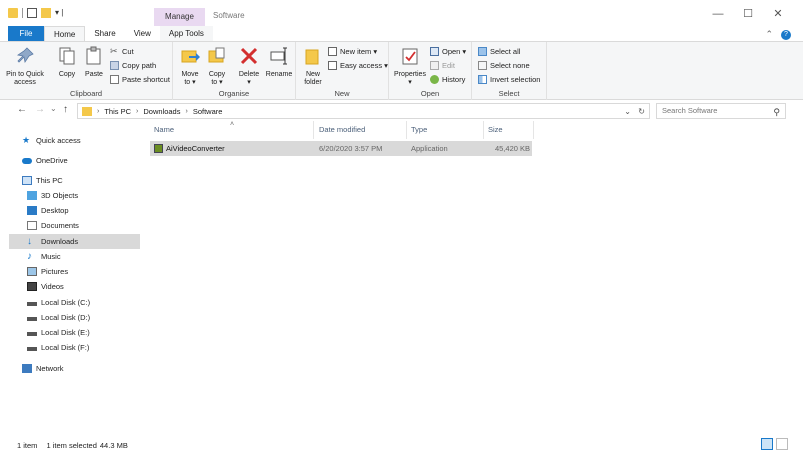  Describe the element at coordinates (769, 34) in the screenshot. I see `collapse-ribbon-chevron-icon: ⌃` at that location.